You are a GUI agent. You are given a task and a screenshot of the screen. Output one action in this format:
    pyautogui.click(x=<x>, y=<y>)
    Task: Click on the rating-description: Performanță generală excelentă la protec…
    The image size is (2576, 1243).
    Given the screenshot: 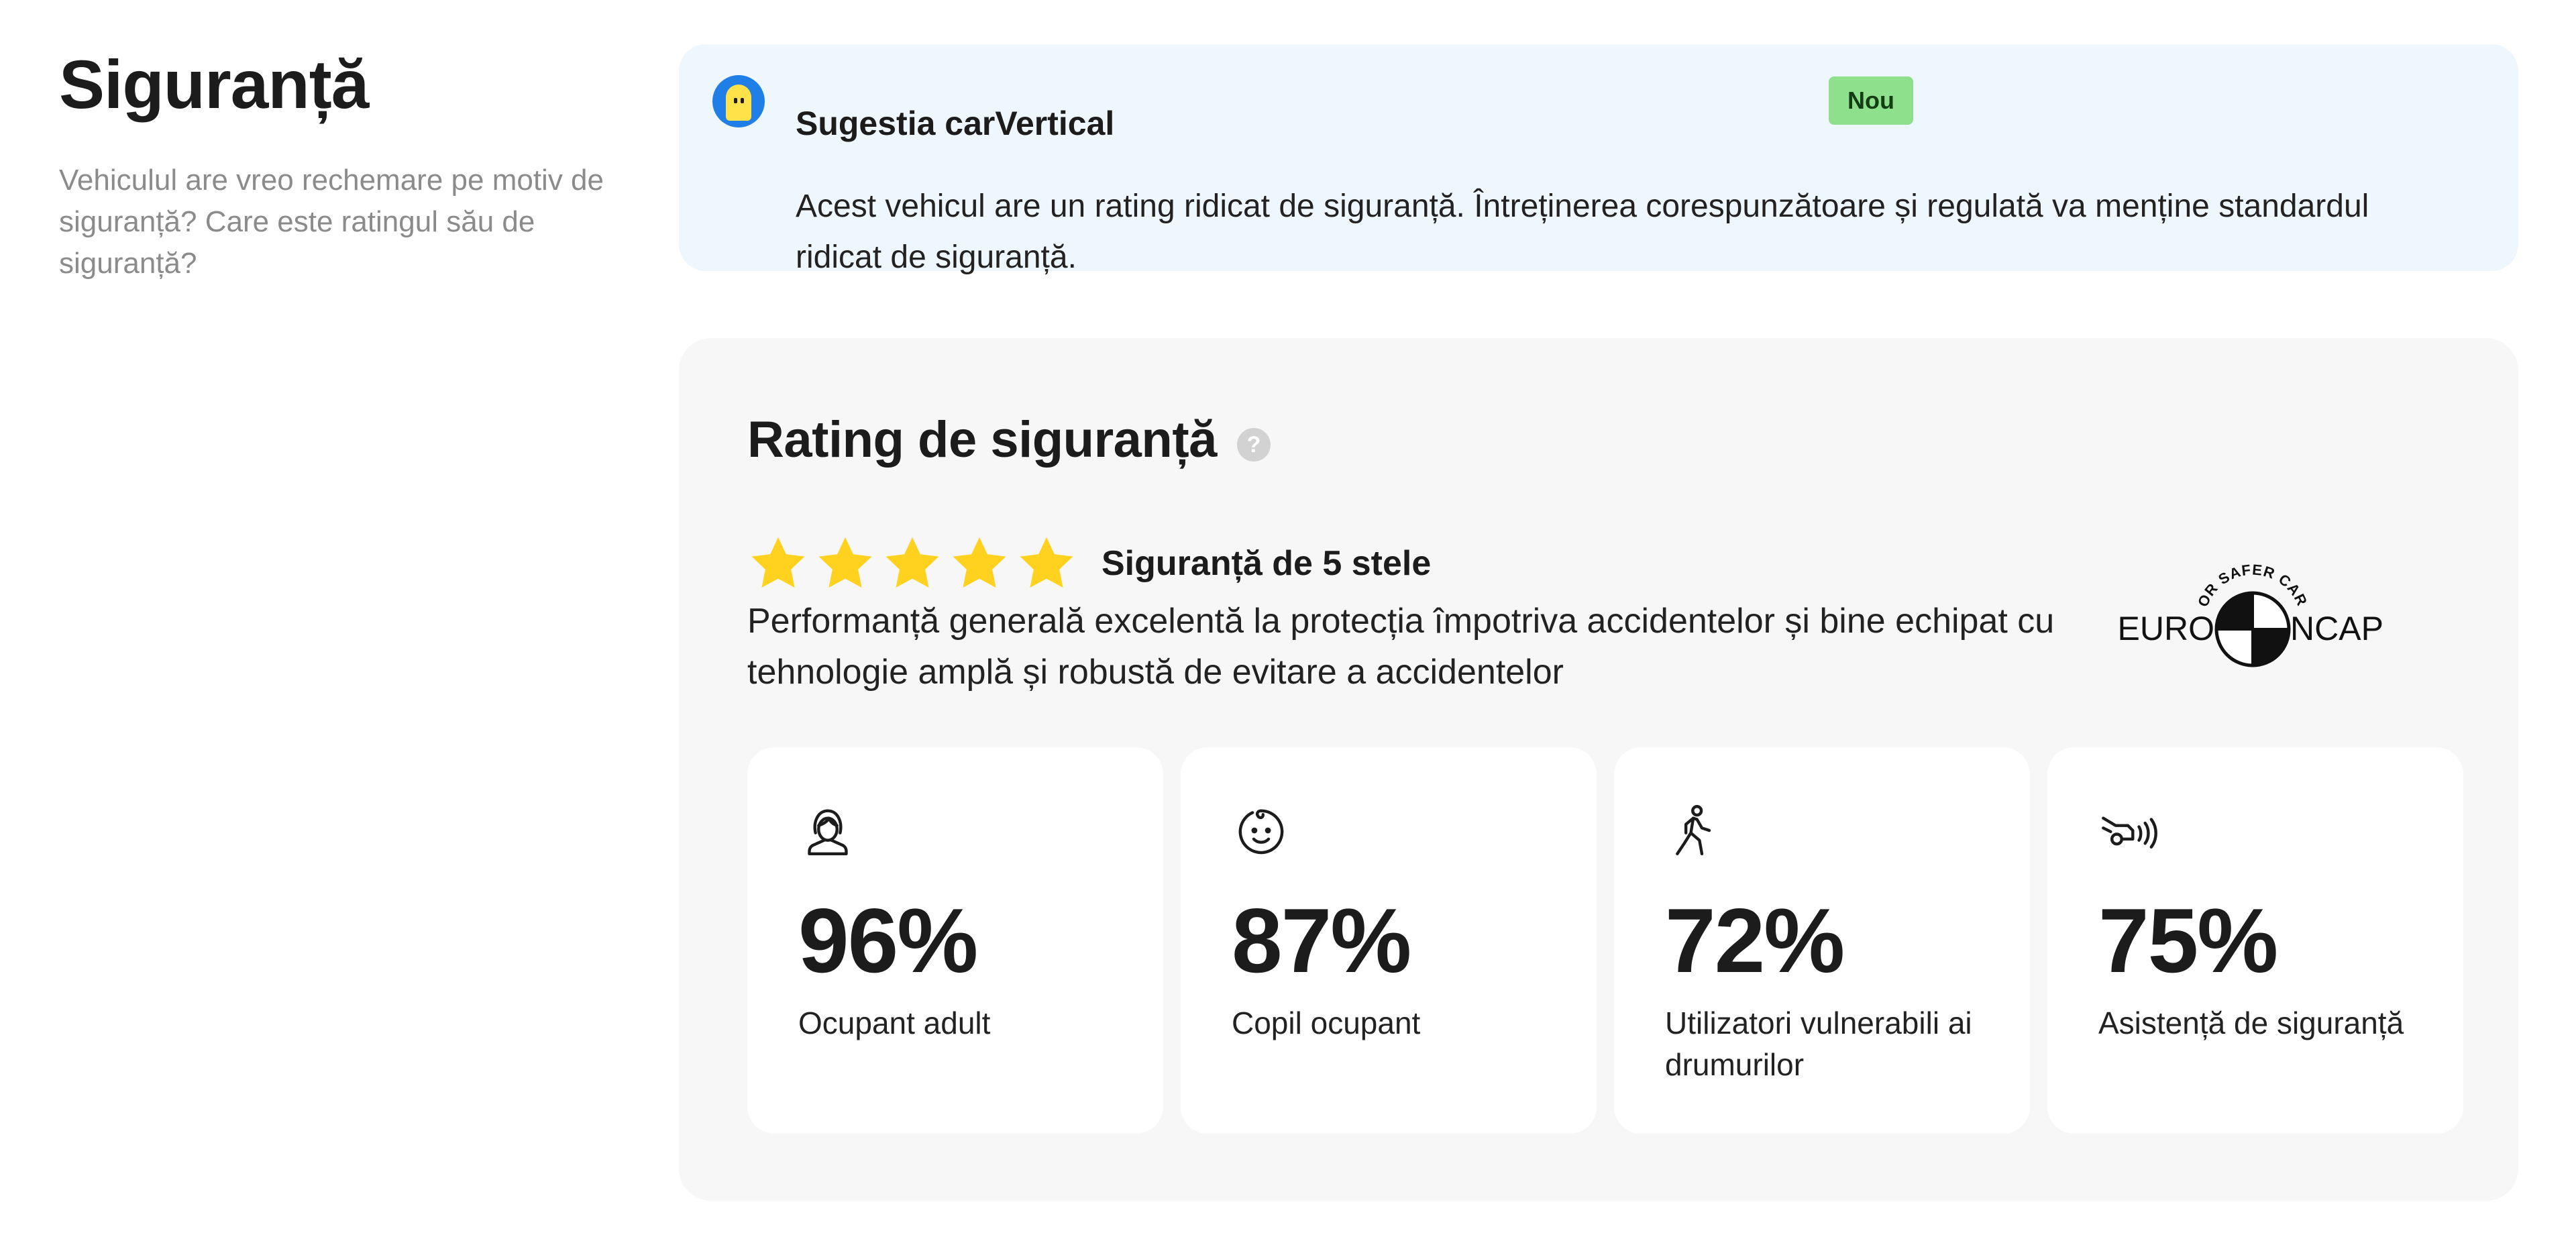 What is the action you would take?
    pyautogui.click(x=1401, y=647)
    